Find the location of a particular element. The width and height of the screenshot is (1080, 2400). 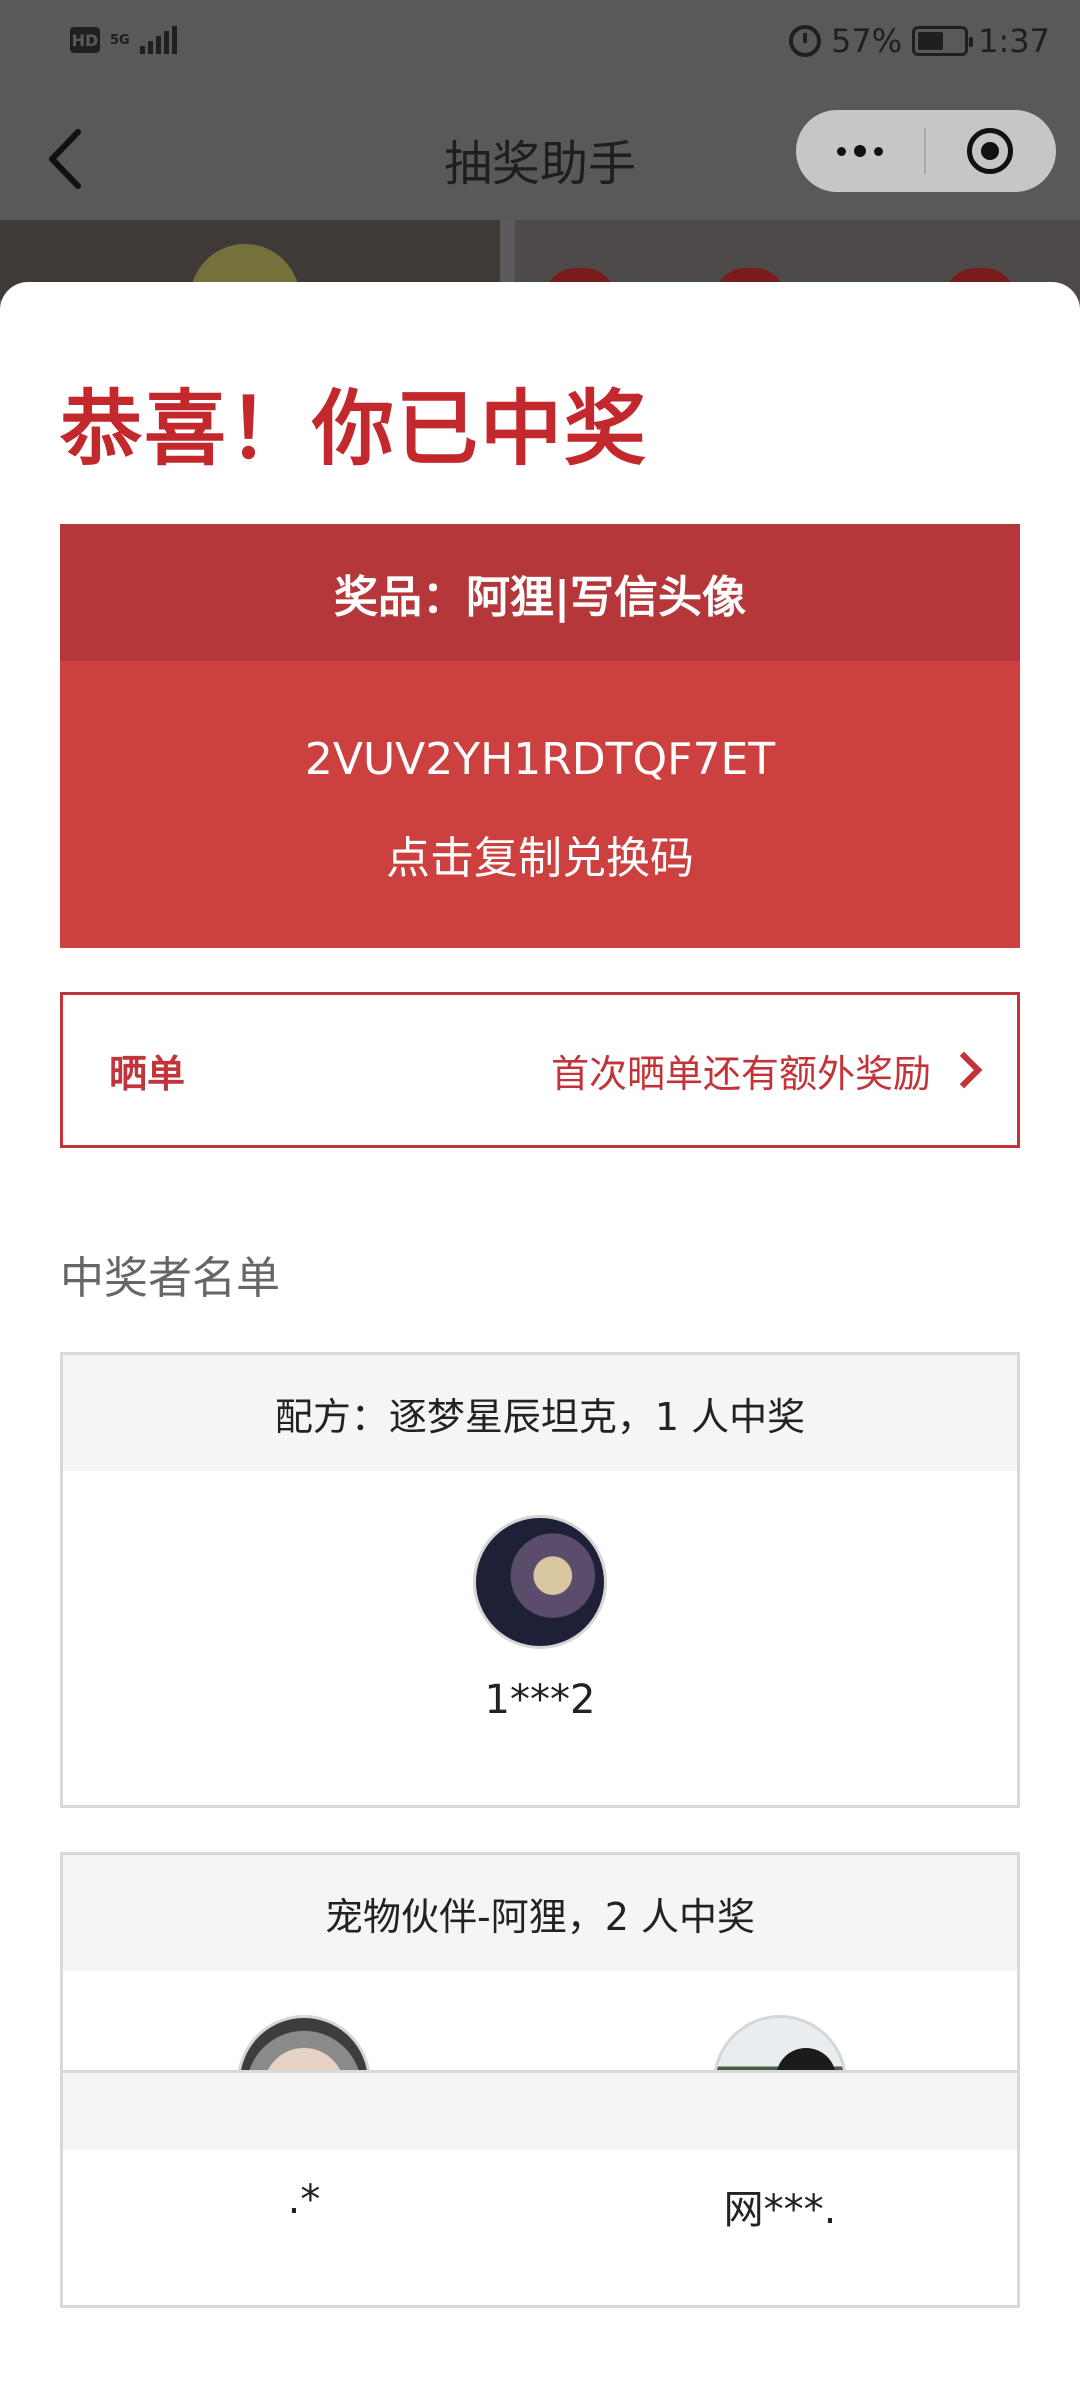

hd-icon: HD is located at coordinates (85, 40).